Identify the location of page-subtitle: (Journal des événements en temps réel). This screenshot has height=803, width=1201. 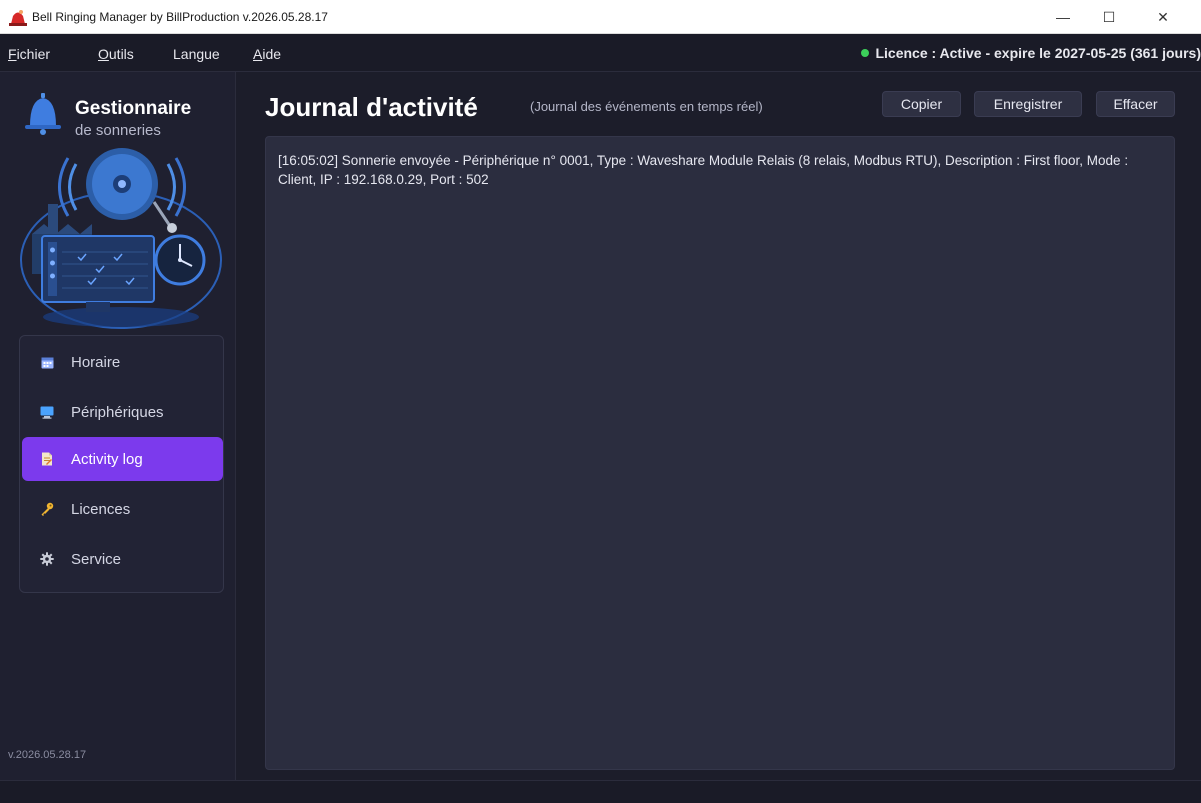
(646, 106).